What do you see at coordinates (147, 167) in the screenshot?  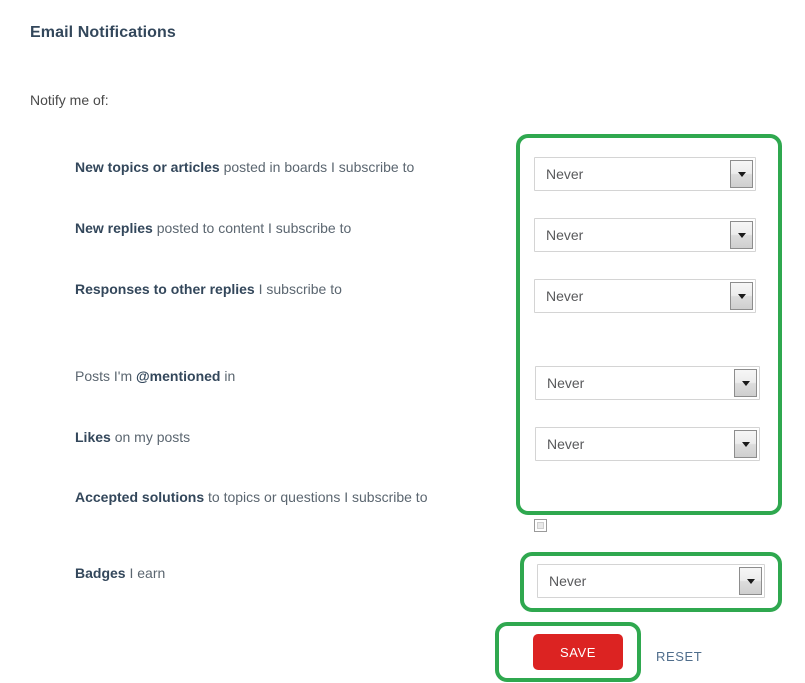 I see `option-strong-text: New topics or articles` at bounding box center [147, 167].